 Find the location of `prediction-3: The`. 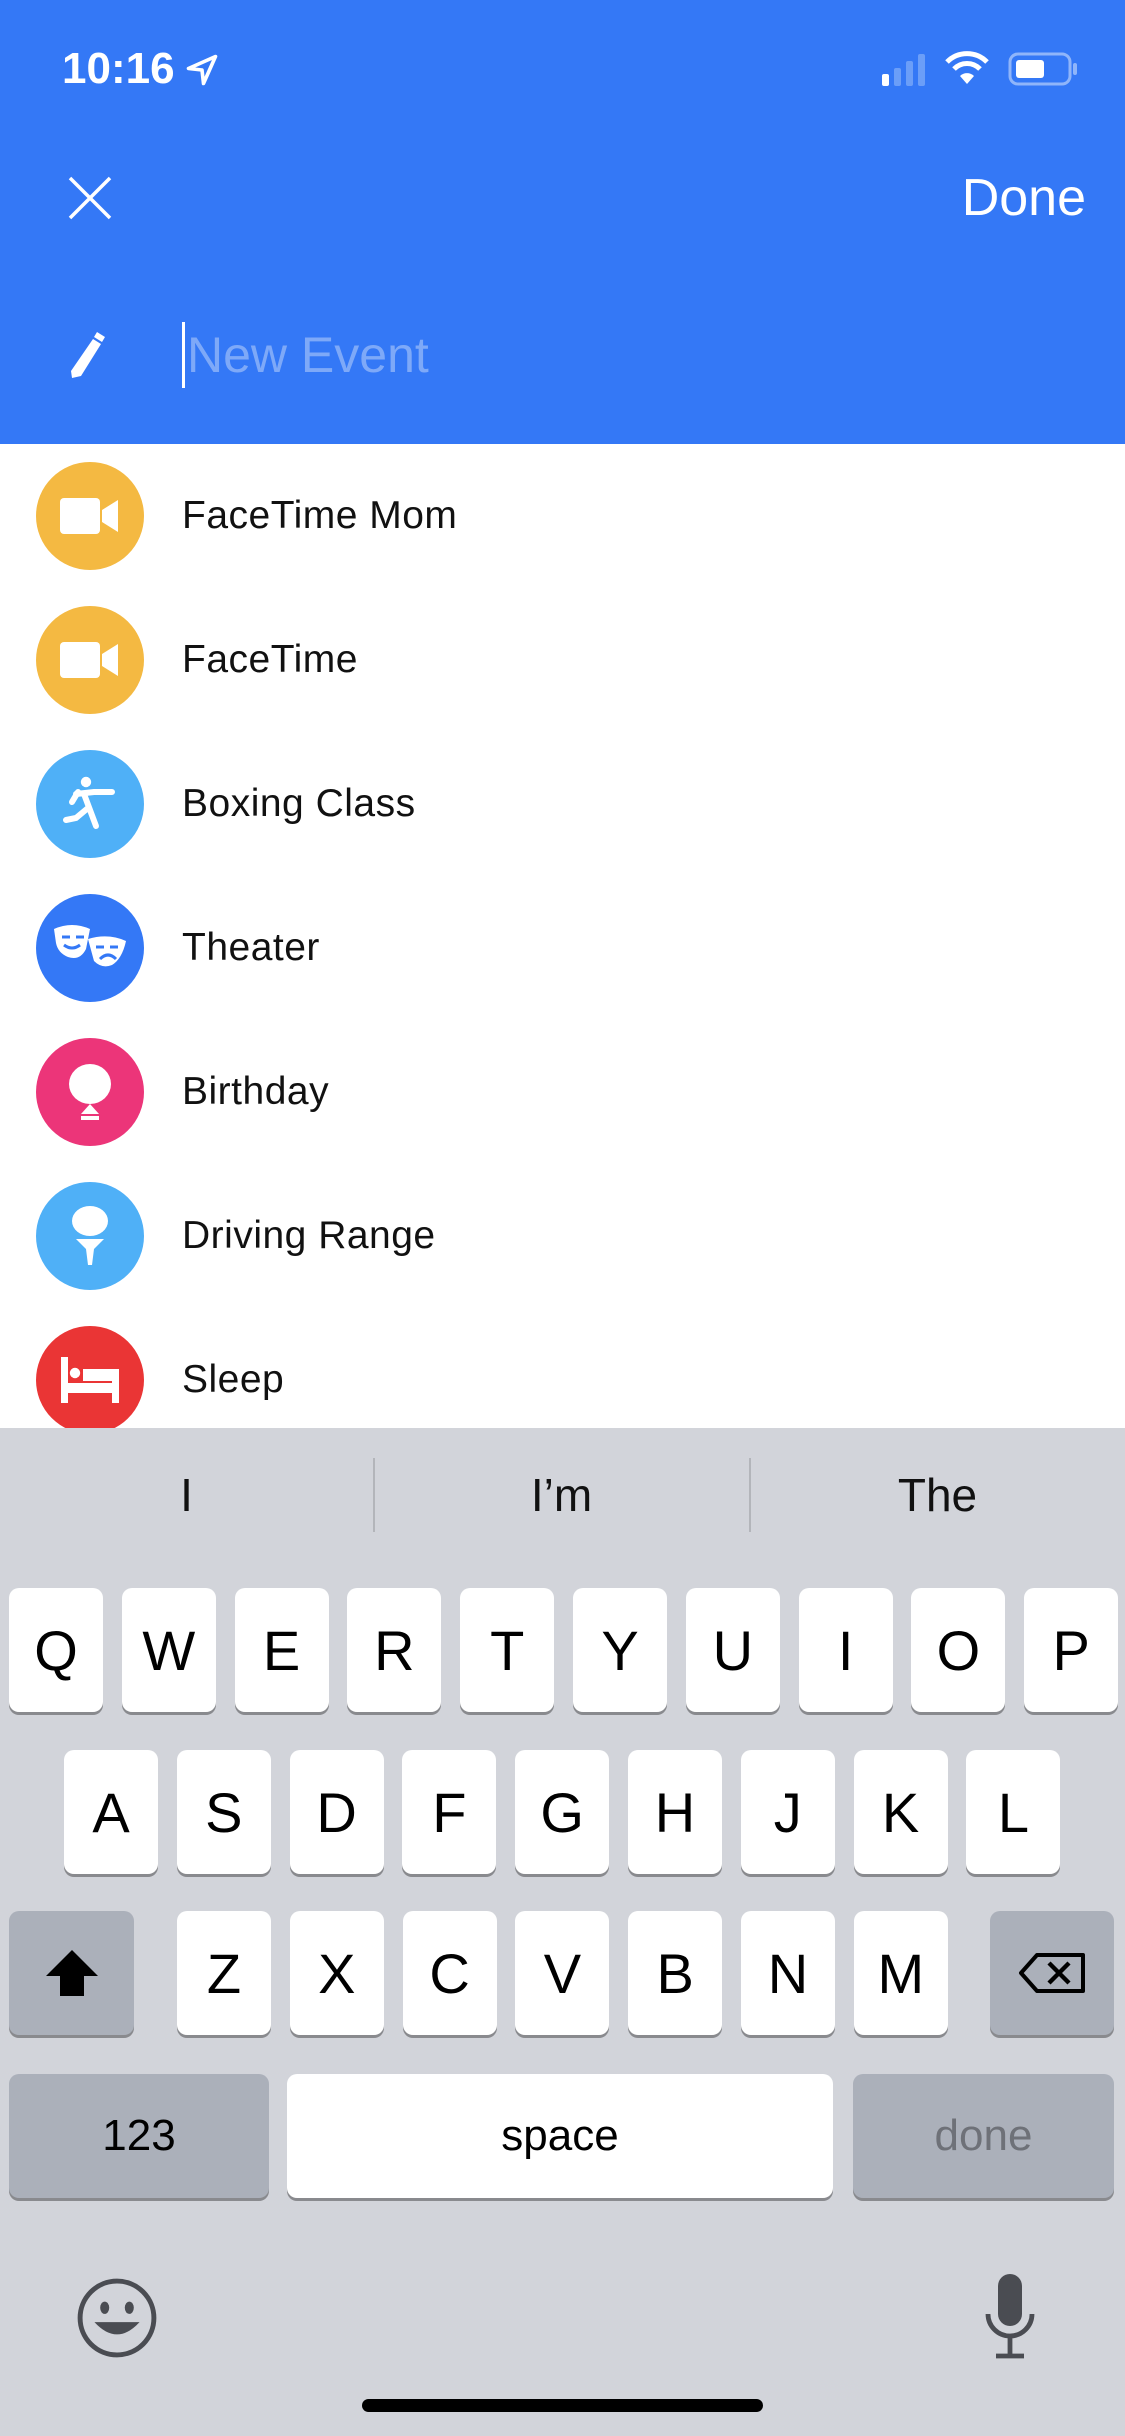

prediction-3: The is located at coordinates (937, 1495).